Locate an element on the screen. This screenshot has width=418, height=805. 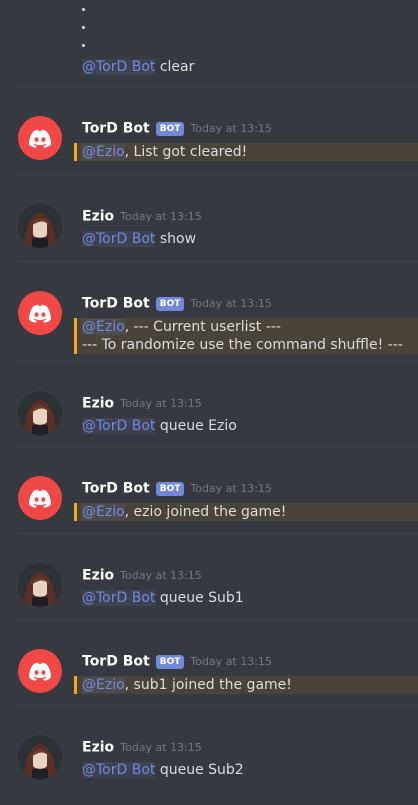
message-text: , List got cleared! is located at coordinates (186, 152).